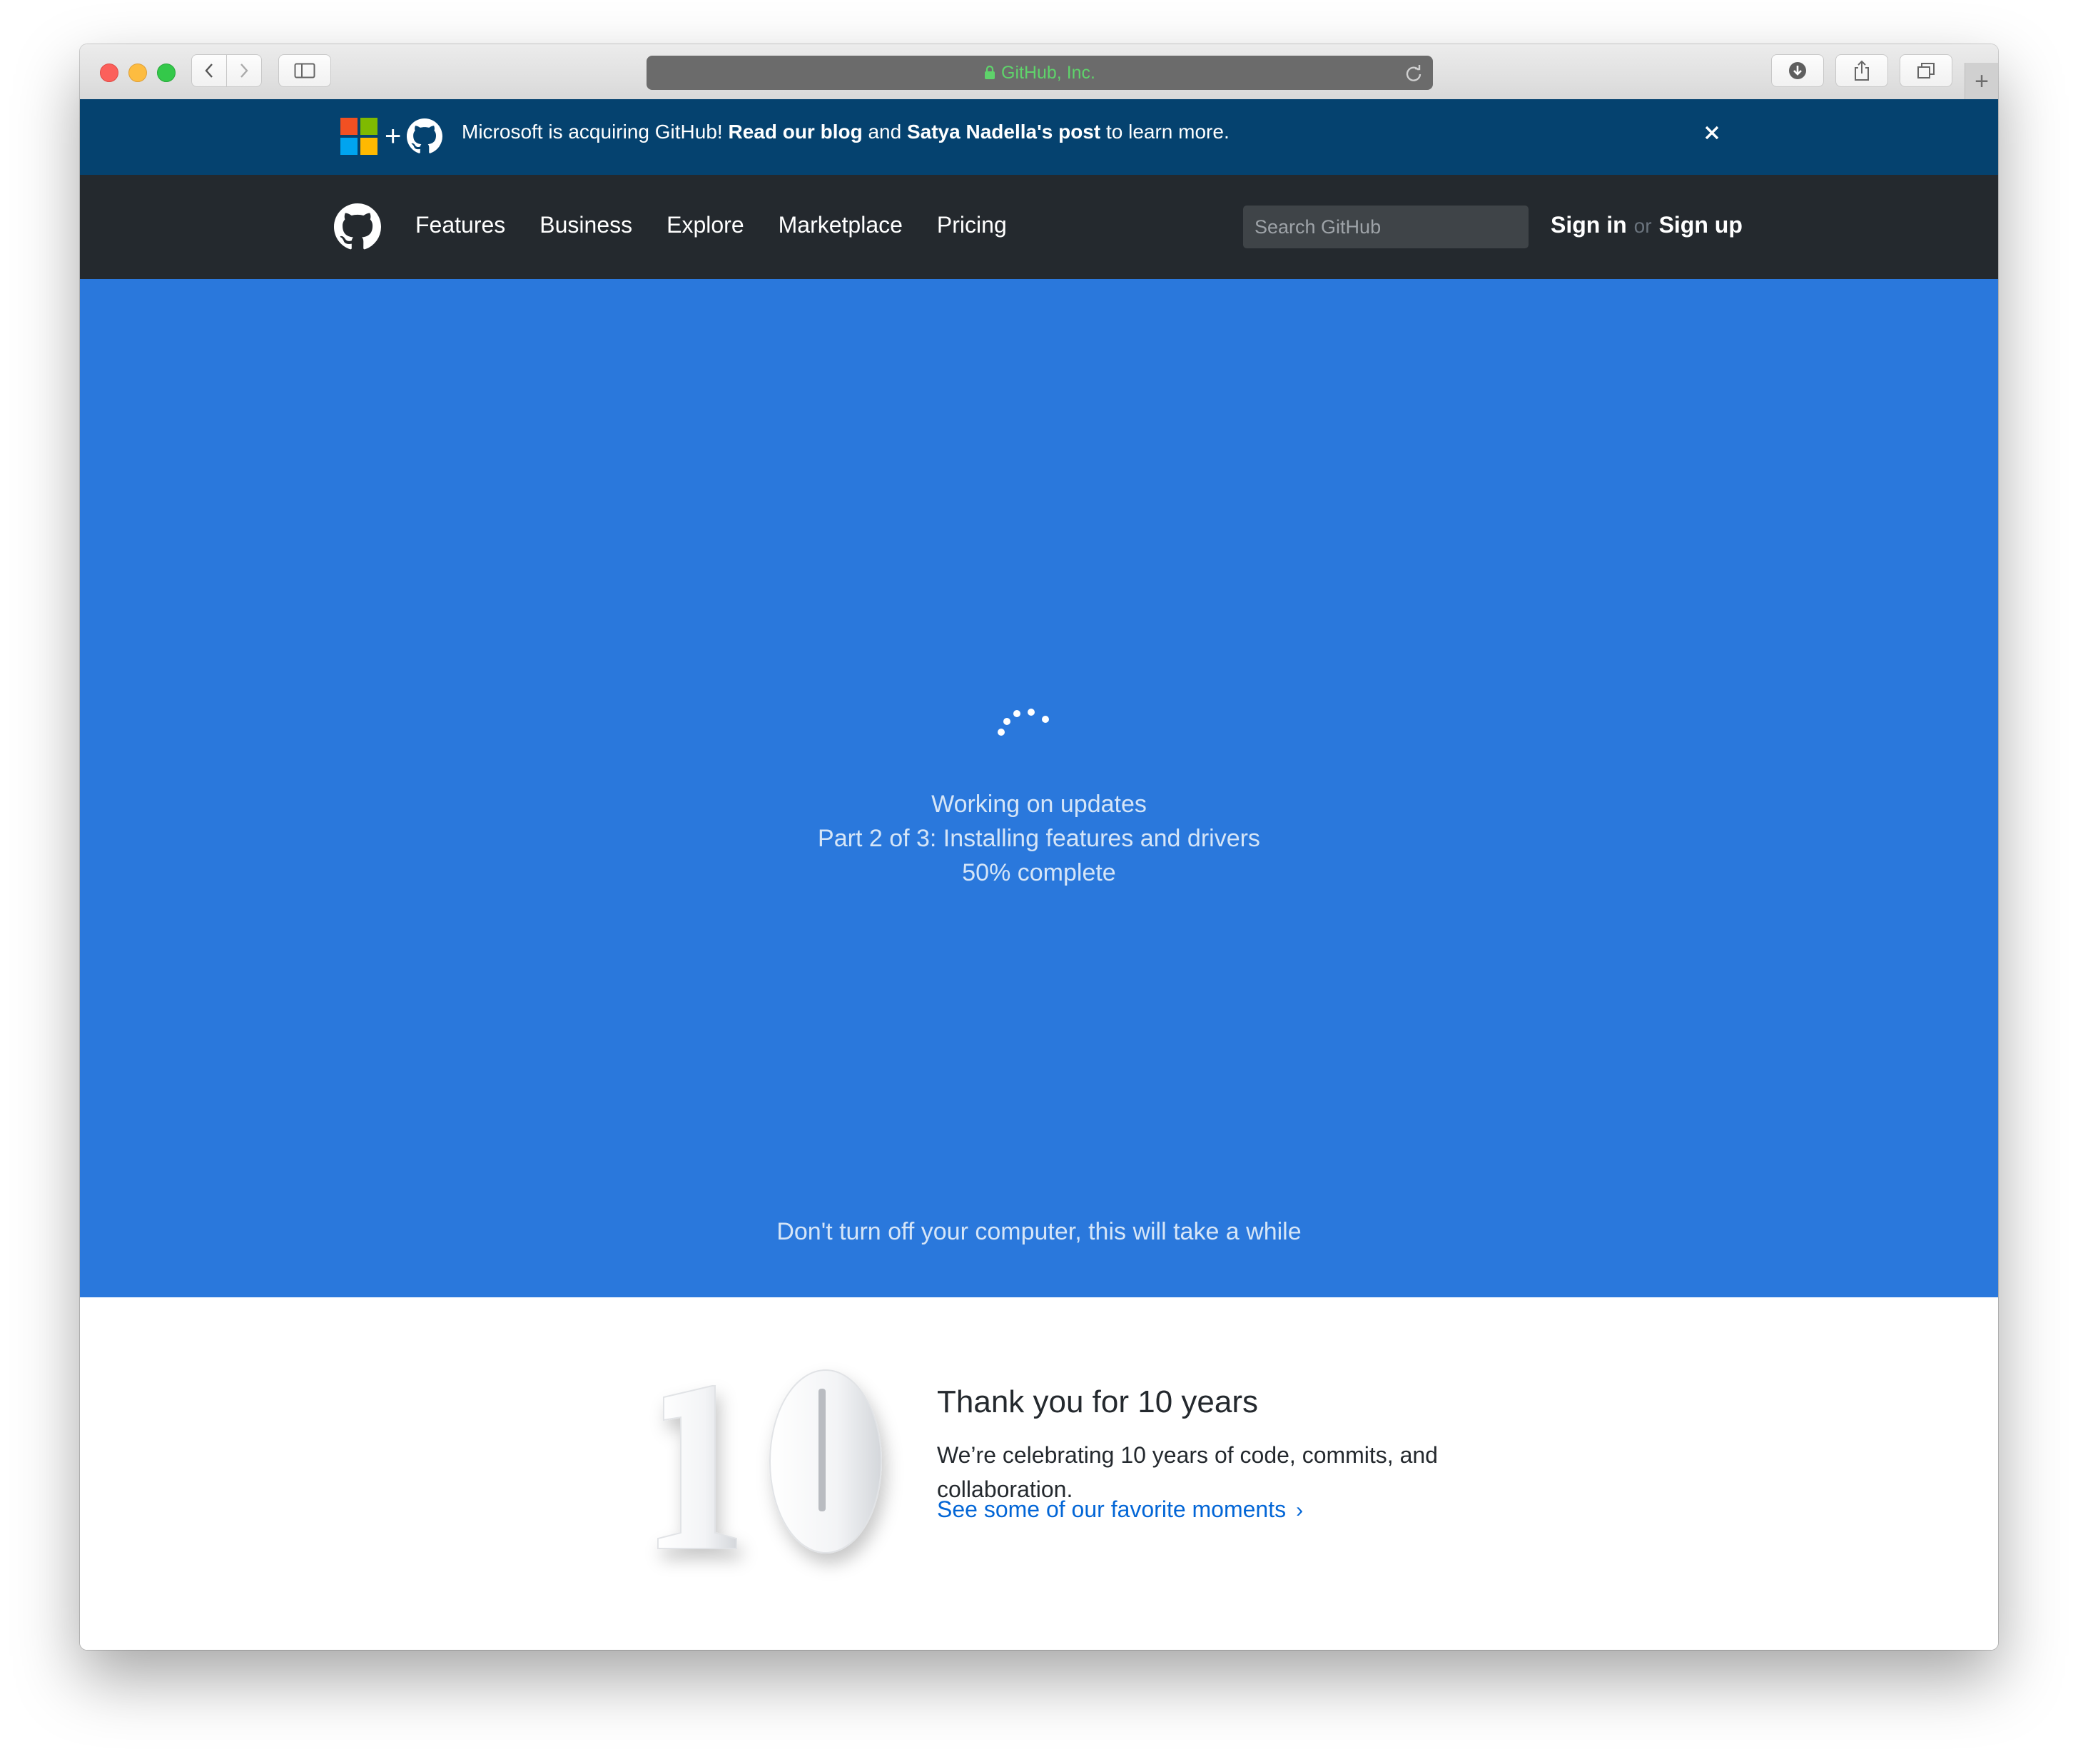 The height and width of the screenshot is (1764, 2078). What do you see at coordinates (705, 225) in the screenshot?
I see `nav-explore: Explore` at bounding box center [705, 225].